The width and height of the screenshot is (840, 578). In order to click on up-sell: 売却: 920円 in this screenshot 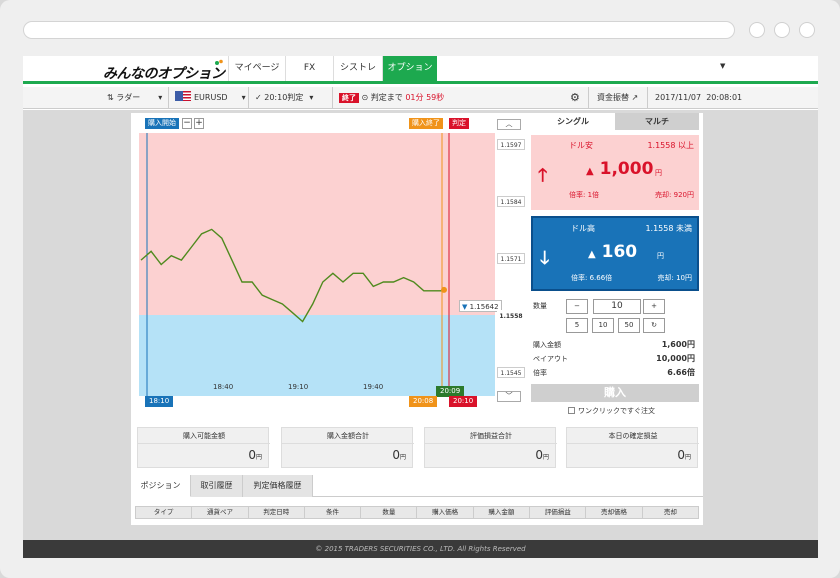, I will do `click(674, 195)`.